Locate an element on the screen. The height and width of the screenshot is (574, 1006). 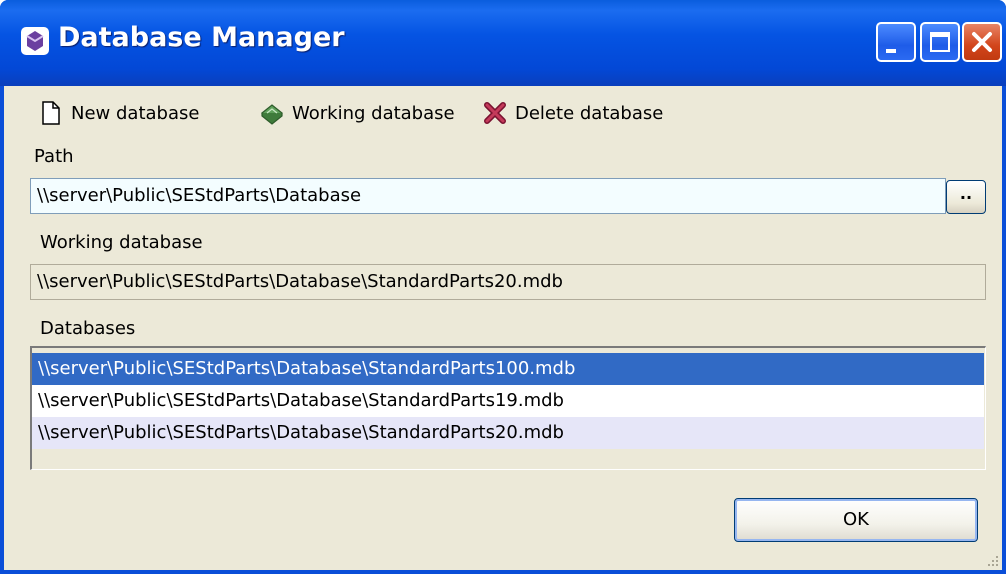
database-book-icon is located at coordinates (272, 114).